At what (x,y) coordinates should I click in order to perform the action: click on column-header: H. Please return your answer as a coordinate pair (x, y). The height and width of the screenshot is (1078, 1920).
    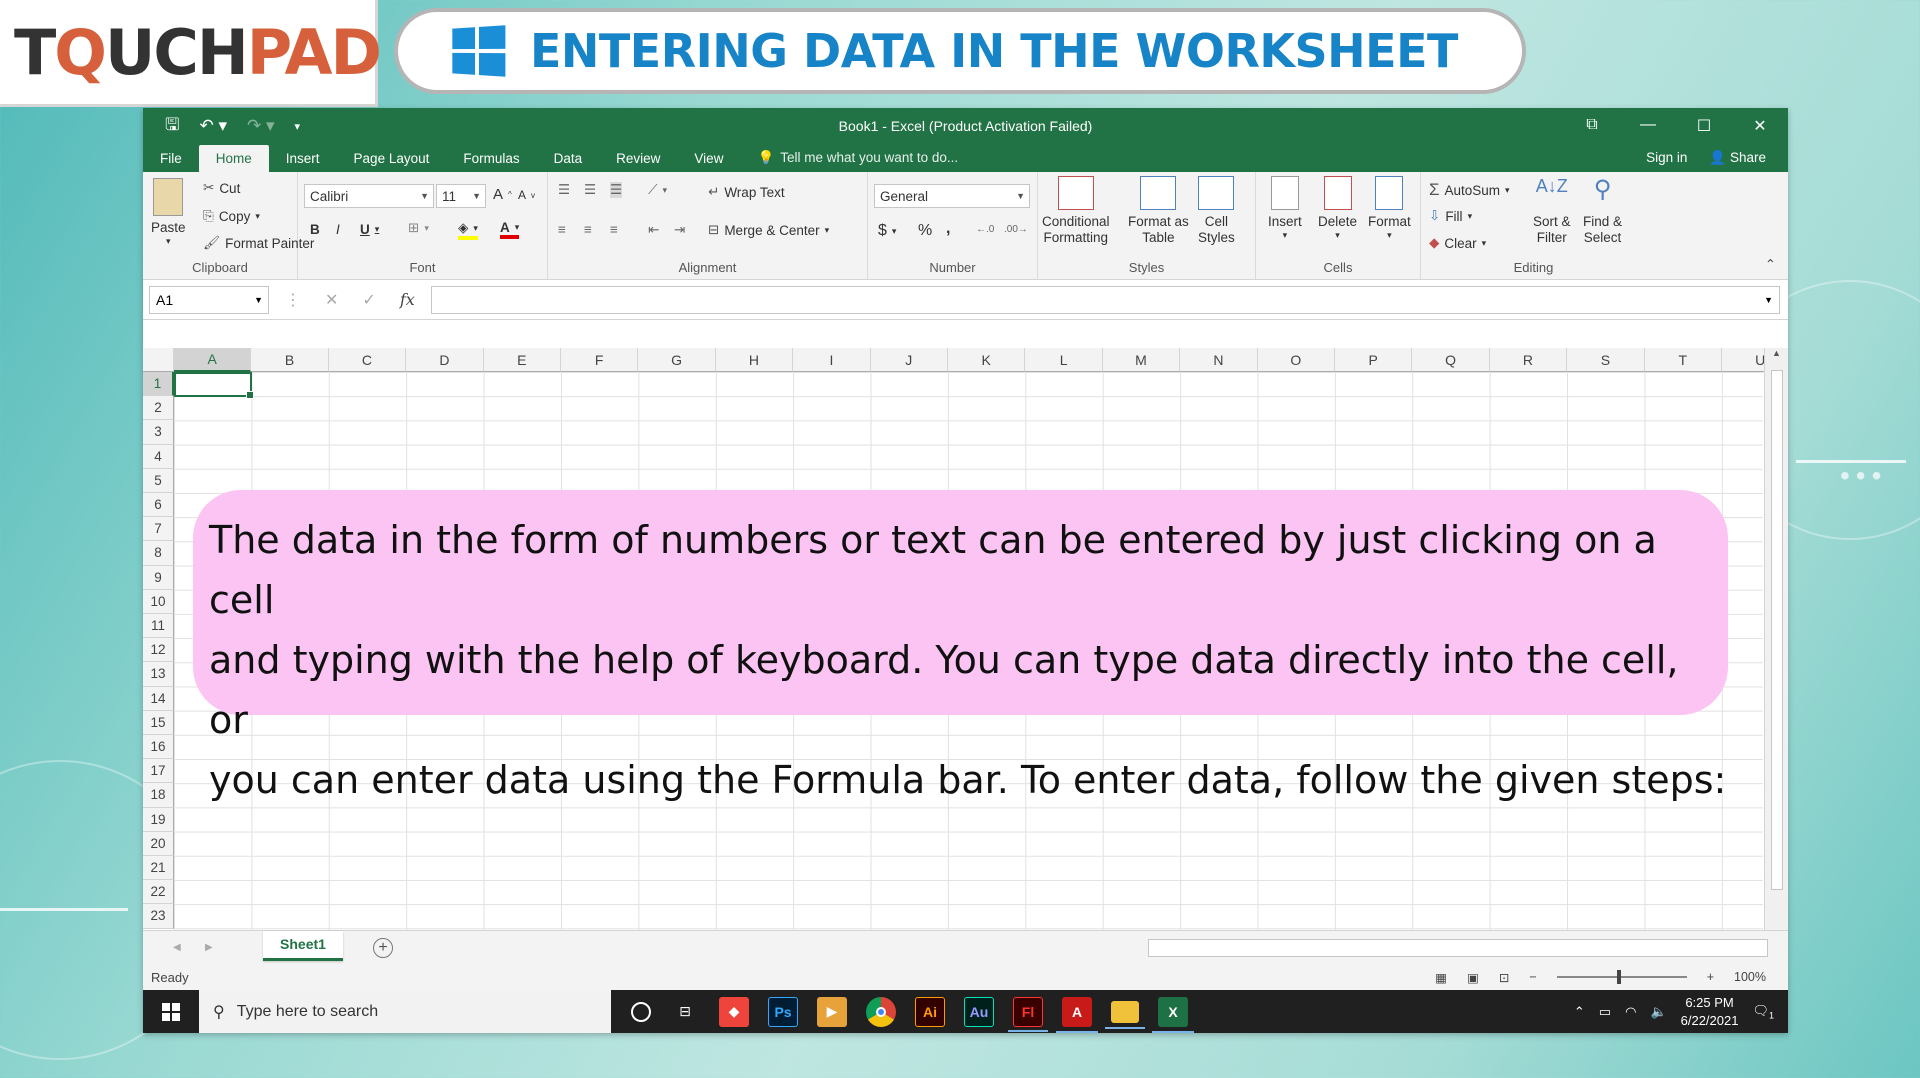
    Looking at the image, I should click on (754, 360).